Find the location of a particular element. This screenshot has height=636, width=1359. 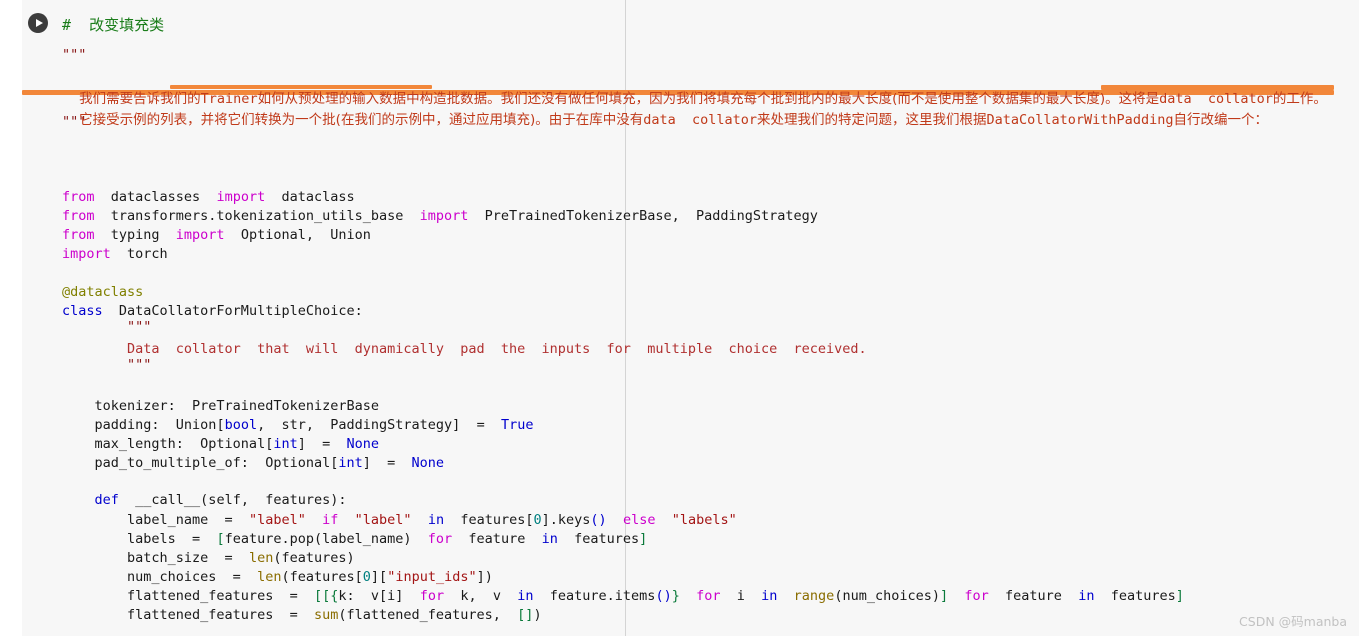

code-line-field3: max_length: Optional[int] = None is located at coordinates (221, 444).